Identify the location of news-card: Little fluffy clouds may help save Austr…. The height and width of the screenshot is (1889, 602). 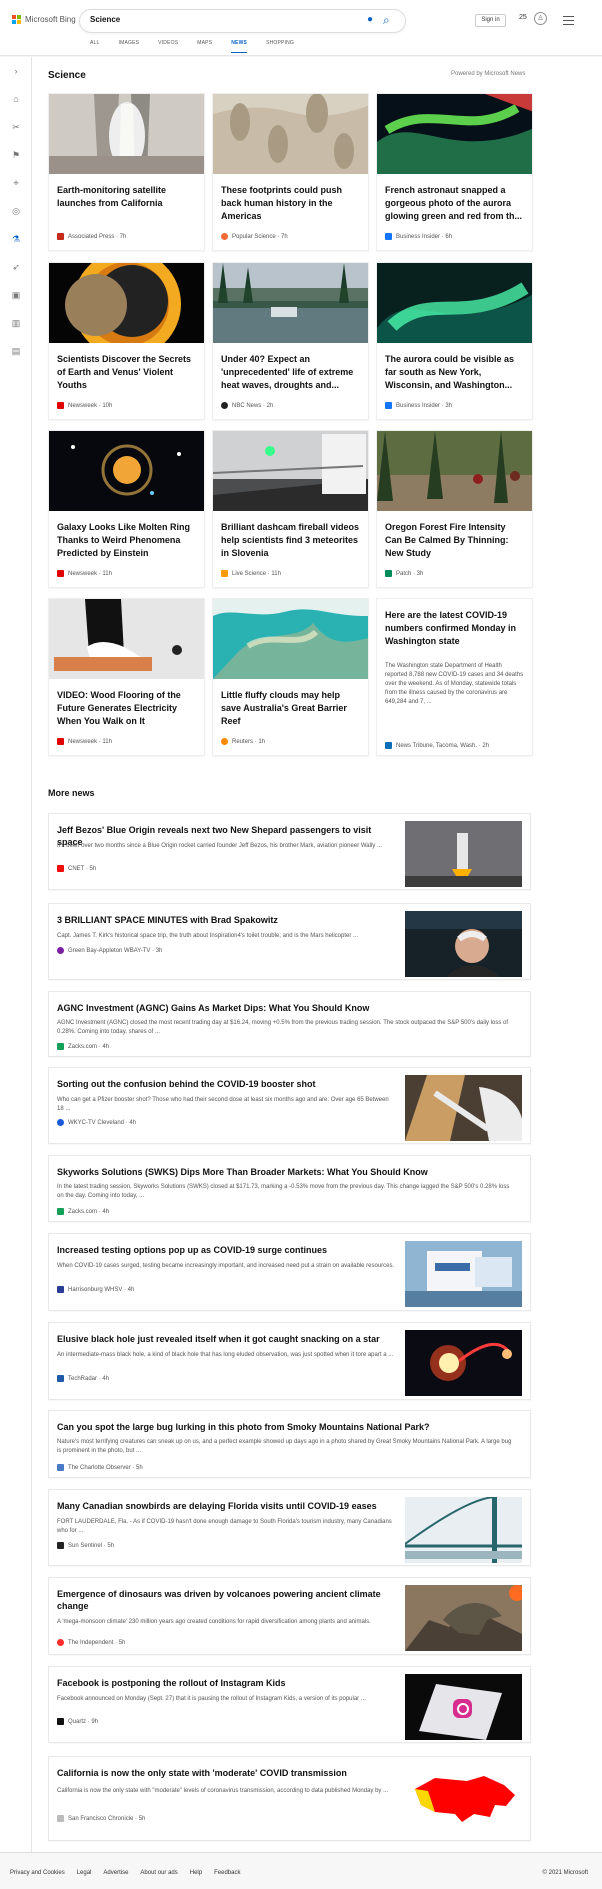
(290, 677).